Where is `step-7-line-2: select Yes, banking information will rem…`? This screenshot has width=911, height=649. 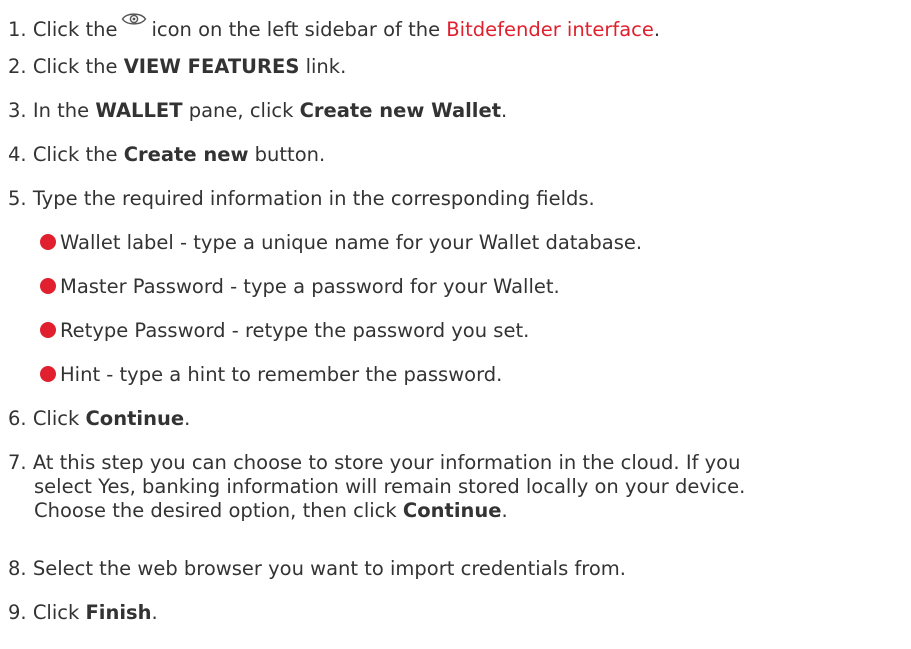
step-7-line-2: select Yes, banking information will rem… is located at coordinates (389, 487).